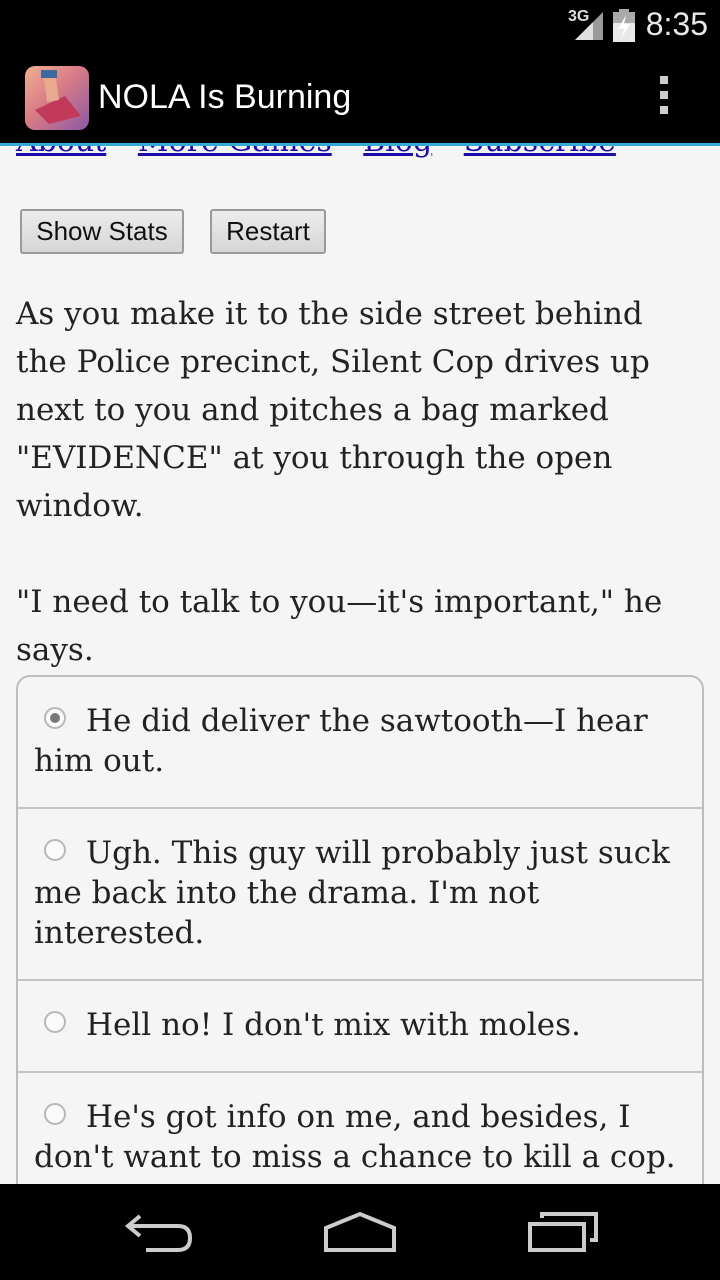 The width and height of the screenshot is (720, 1280). Describe the element at coordinates (360, 98) in the screenshot. I see `action-bar: NOLA Is Burning` at that location.